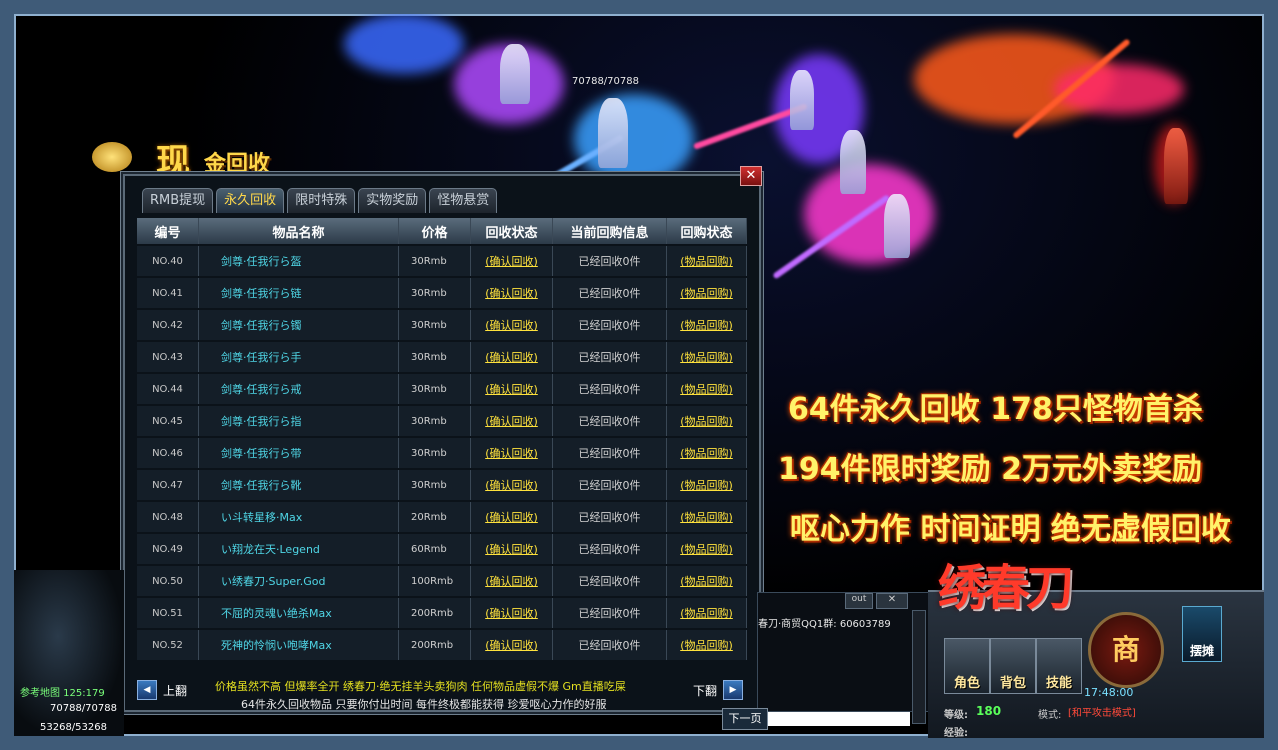  Describe the element at coordinates (859, 601) in the screenshot. I see `chat-out-button: out` at that location.